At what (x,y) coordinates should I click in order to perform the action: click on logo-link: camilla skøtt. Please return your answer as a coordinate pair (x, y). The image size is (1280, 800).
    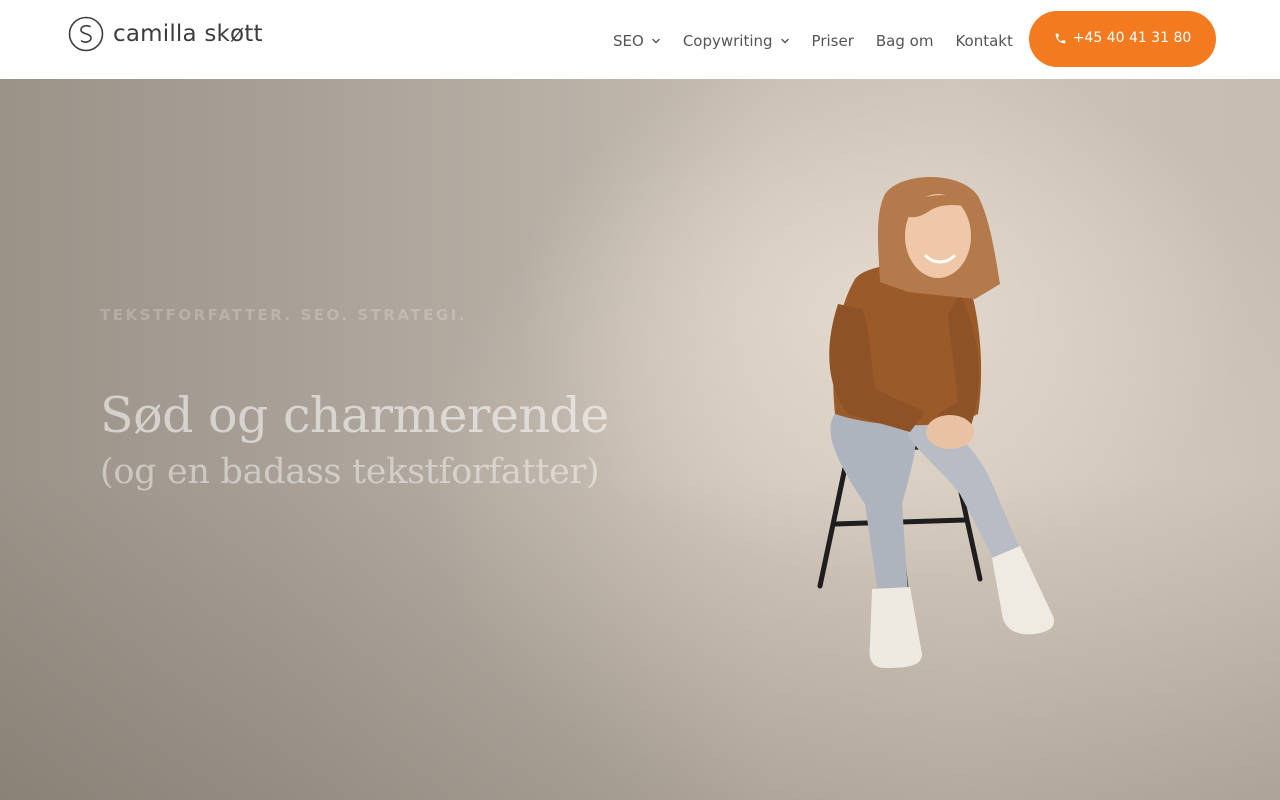
    Looking at the image, I should click on (165, 34).